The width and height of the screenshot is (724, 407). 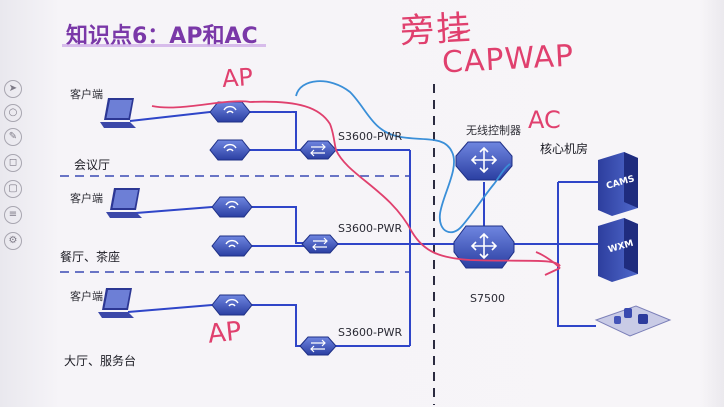 I want to click on area-label-meeting-hall: 会议厅, so click(x=92, y=165).